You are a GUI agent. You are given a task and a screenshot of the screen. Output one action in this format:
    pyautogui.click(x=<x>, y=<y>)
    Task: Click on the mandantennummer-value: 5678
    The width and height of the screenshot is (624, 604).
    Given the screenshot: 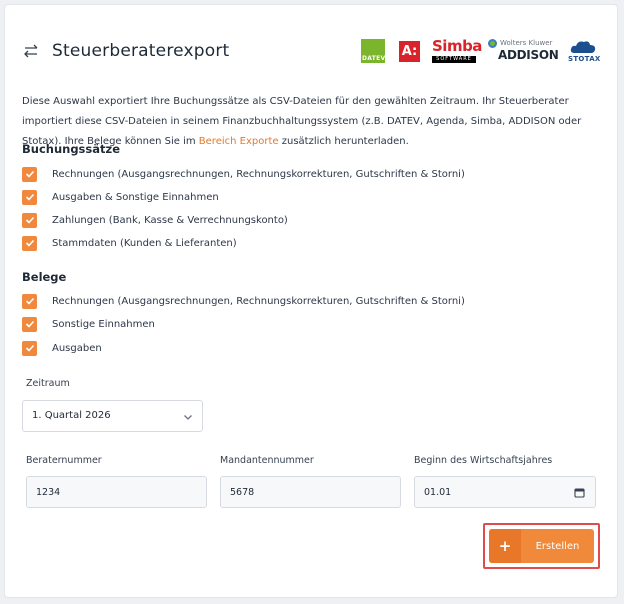 What is the action you would take?
    pyautogui.click(x=242, y=492)
    